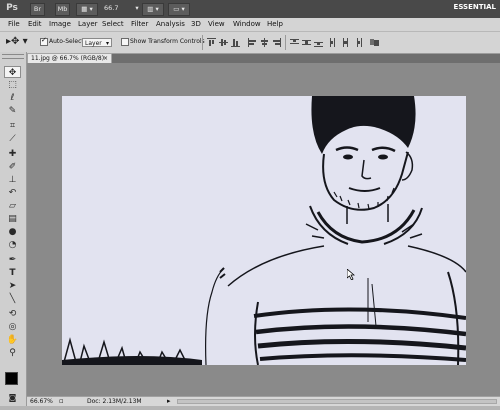  What do you see at coordinates (97, 43) in the screenshot?
I see `auto-select-dropdown: Layer` at bounding box center [97, 43].